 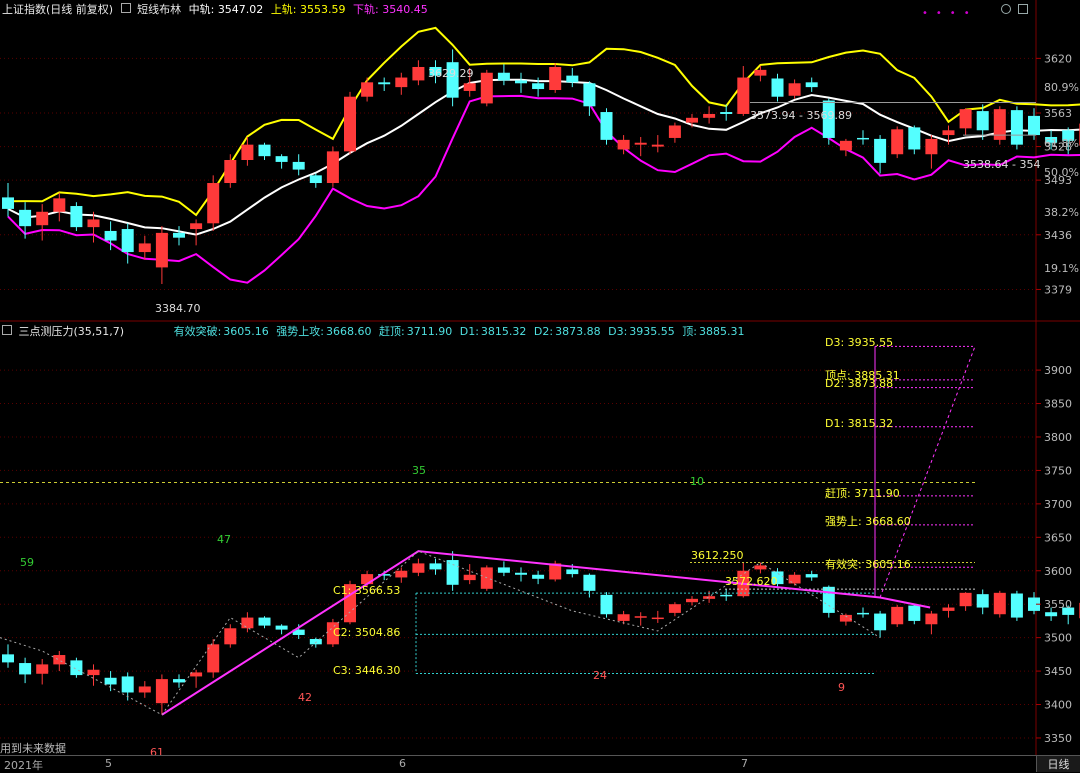 I want to click on fib-label: 61.8%, so click(x=1061, y=143).